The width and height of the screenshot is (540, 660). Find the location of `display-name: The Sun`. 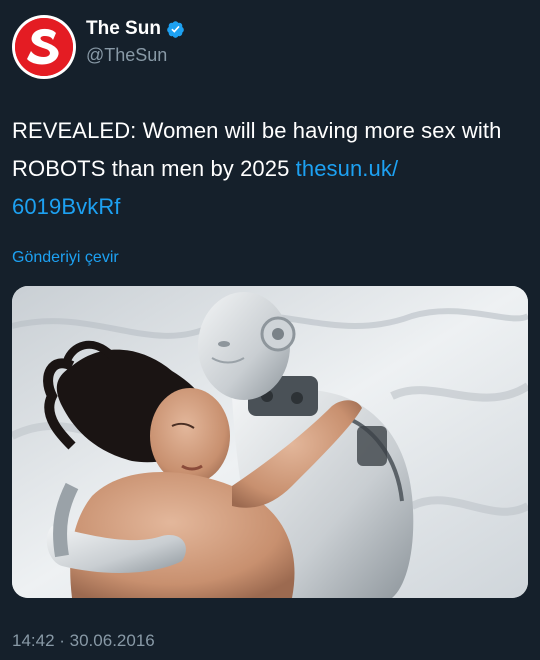

display-name: The Sun is located at coordinates (123, 29).